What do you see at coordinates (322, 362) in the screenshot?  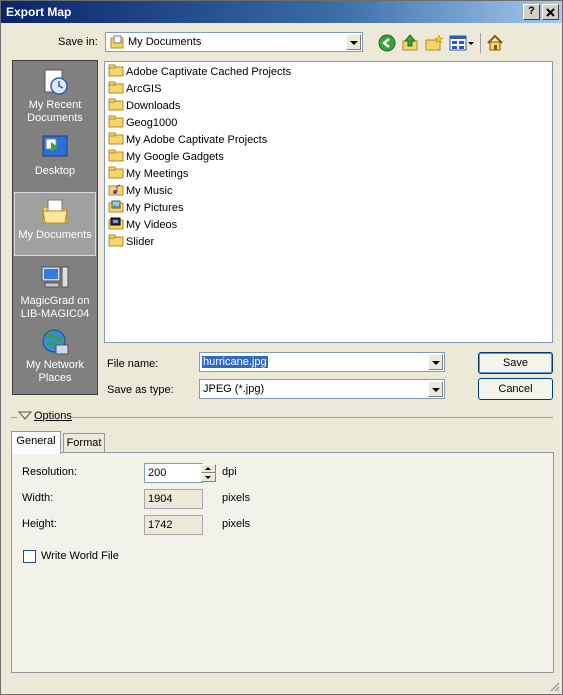 I see `file-name-field: hurricane.jpg` at bounding box center [322, 362].